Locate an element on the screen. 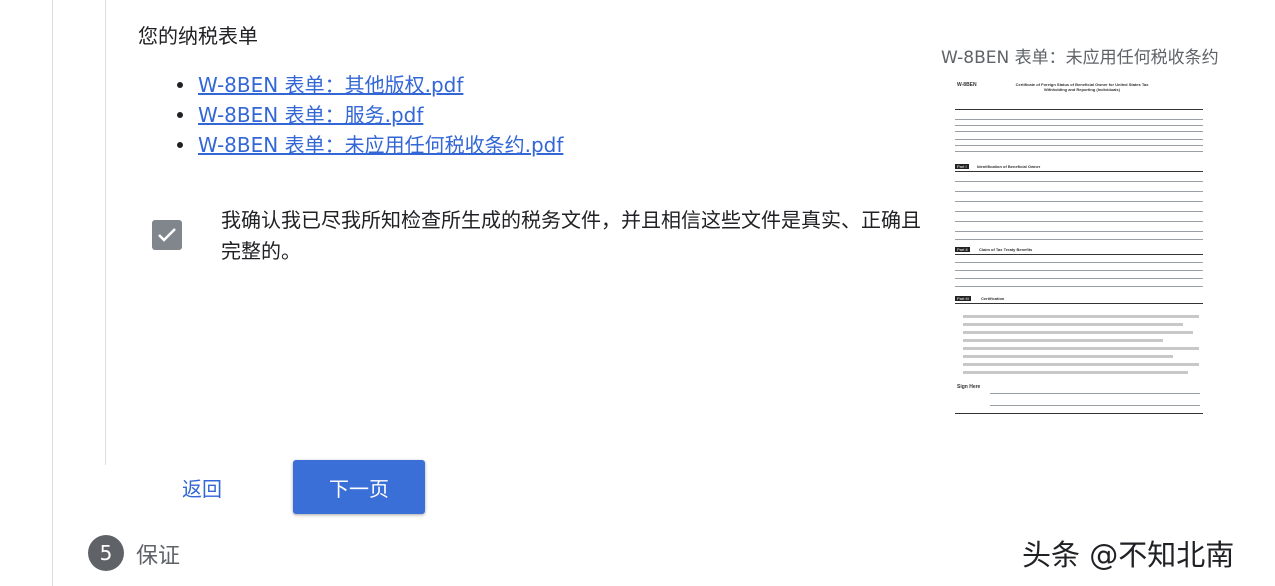 The height and width of the screenshot is (586, 1275). form-part-1: Part I is located at coordinates (962, 166).